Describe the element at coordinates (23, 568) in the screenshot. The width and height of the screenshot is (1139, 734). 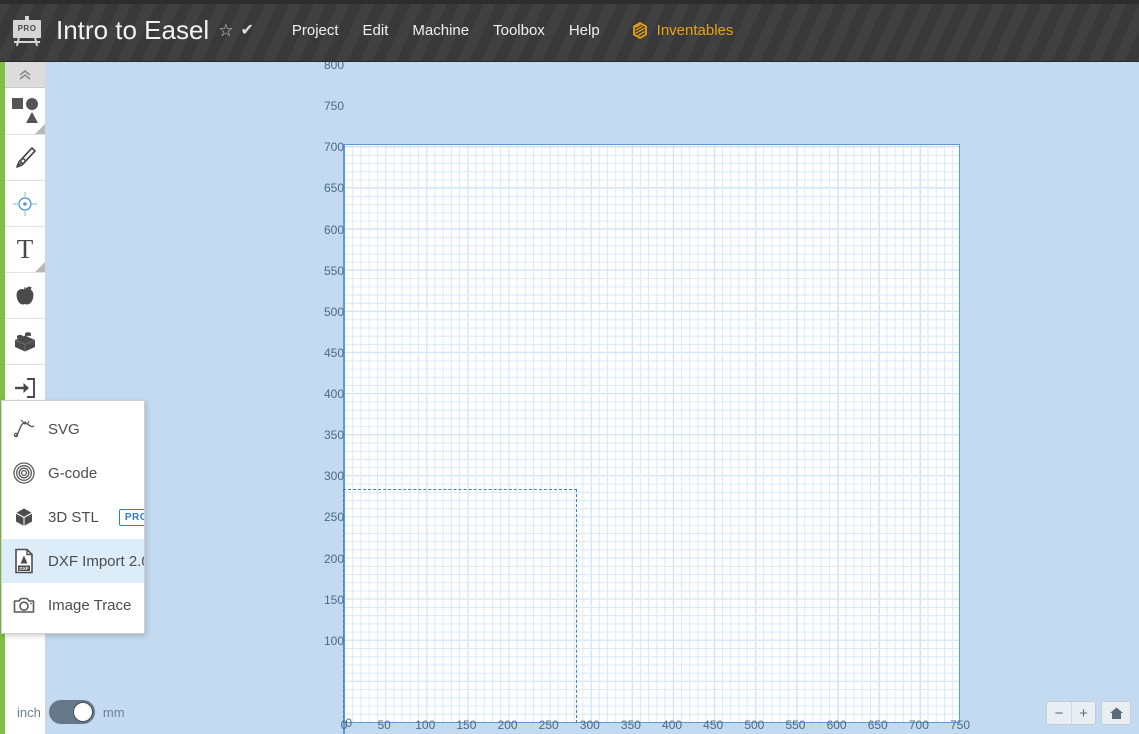
I see `svg-text: DXF` at that location.